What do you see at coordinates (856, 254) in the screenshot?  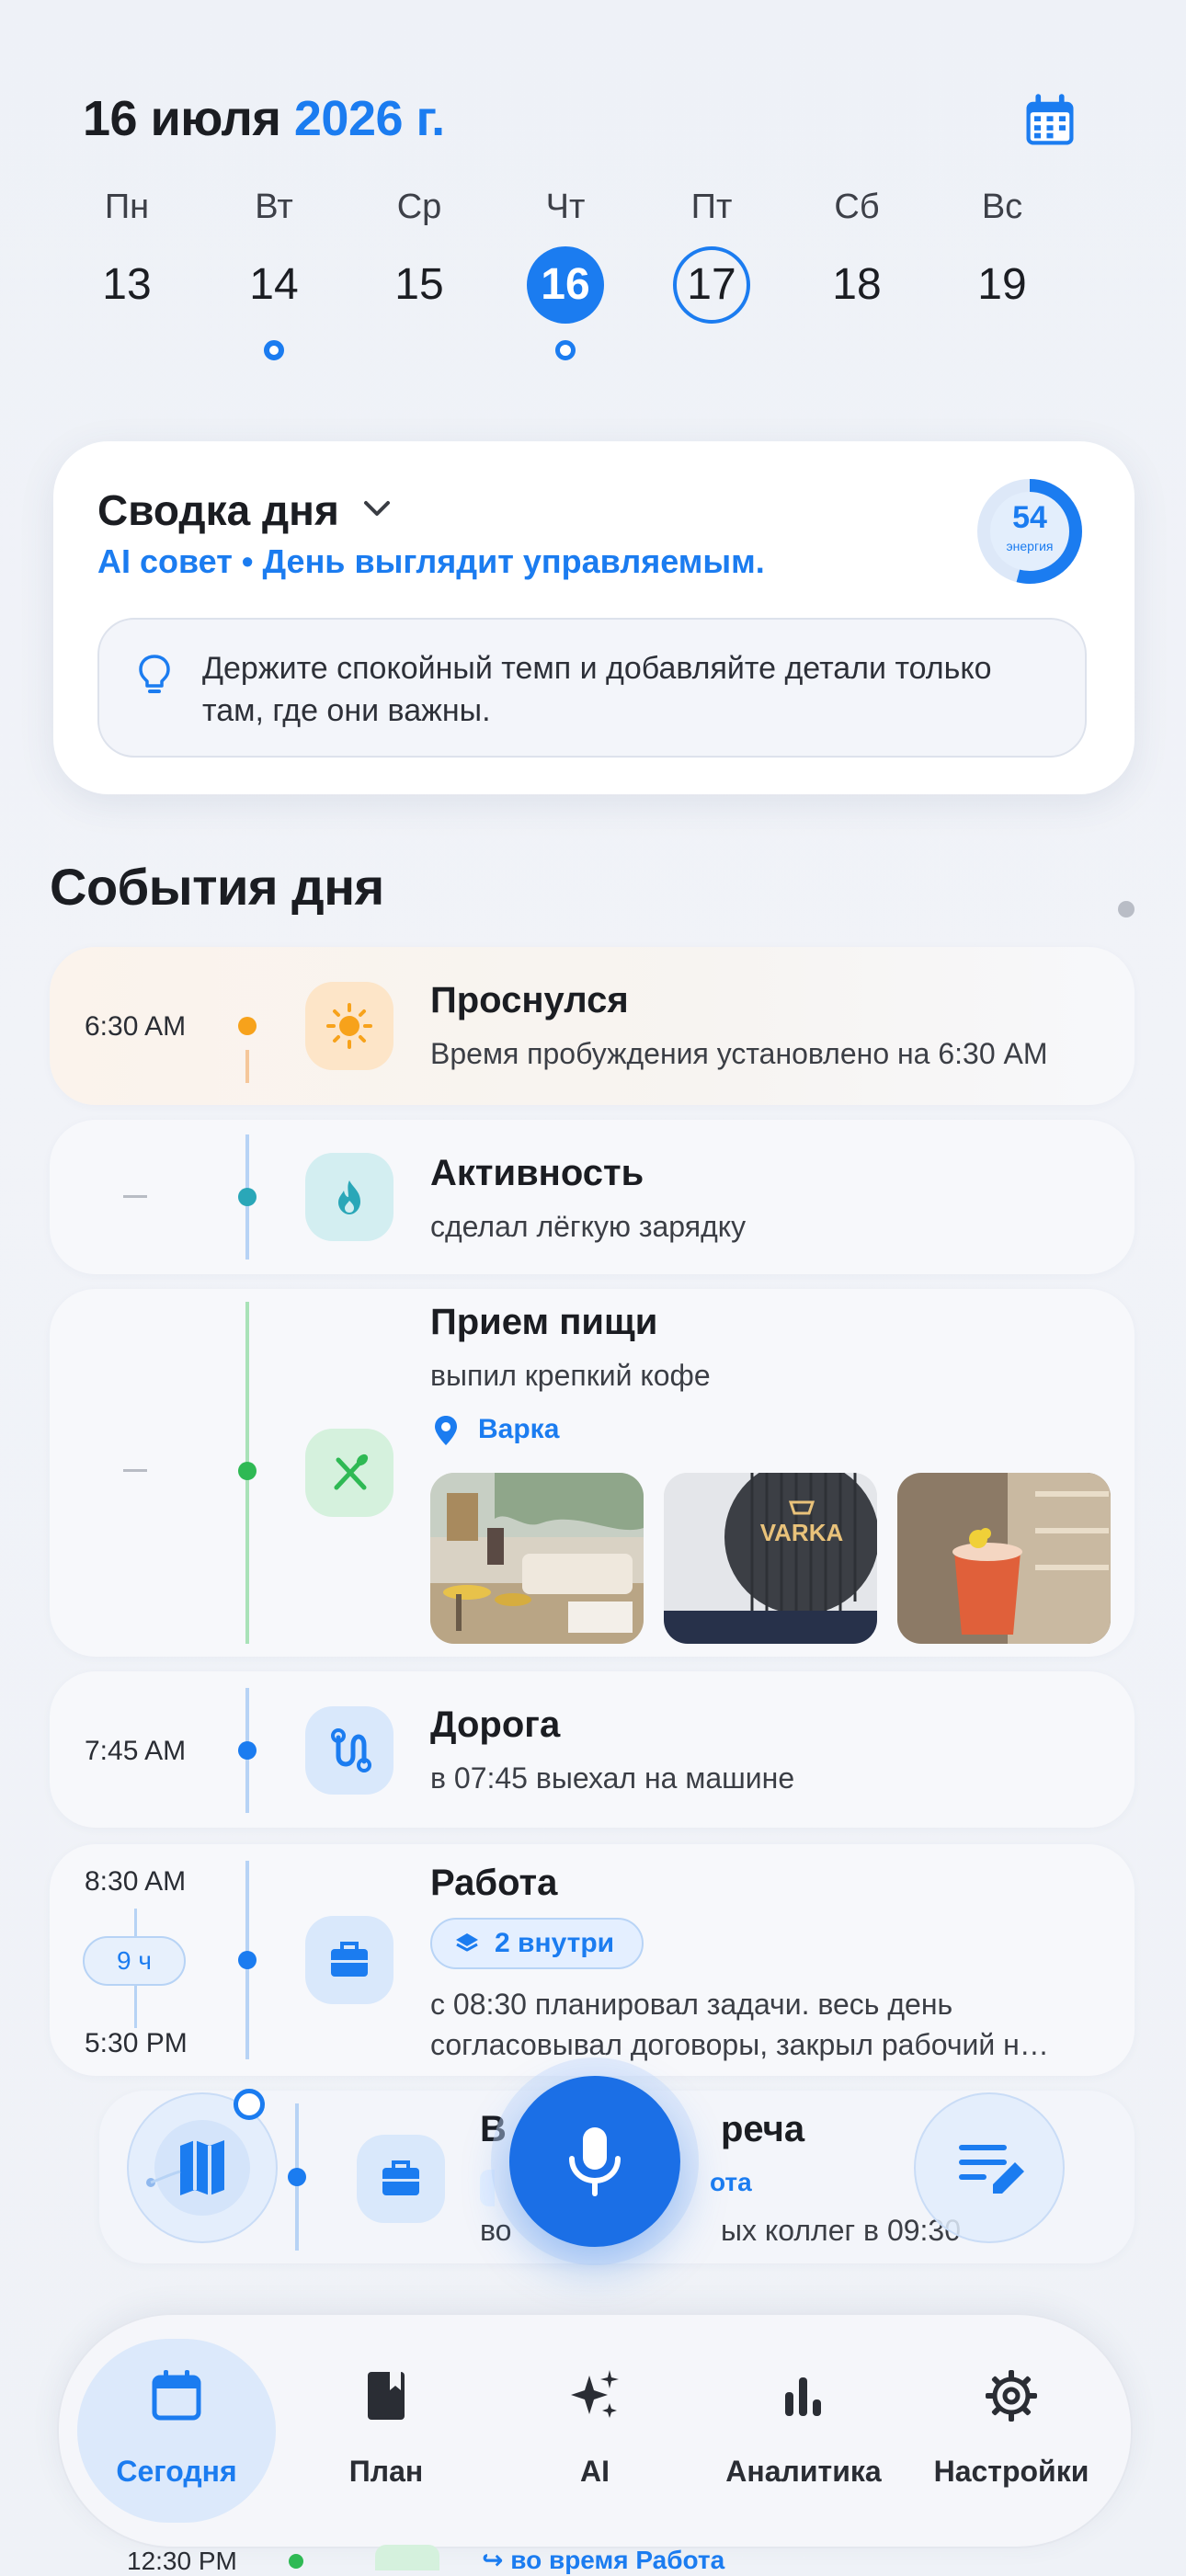 I see `day-sat: Сб 18` at bounding box center [856, 254].